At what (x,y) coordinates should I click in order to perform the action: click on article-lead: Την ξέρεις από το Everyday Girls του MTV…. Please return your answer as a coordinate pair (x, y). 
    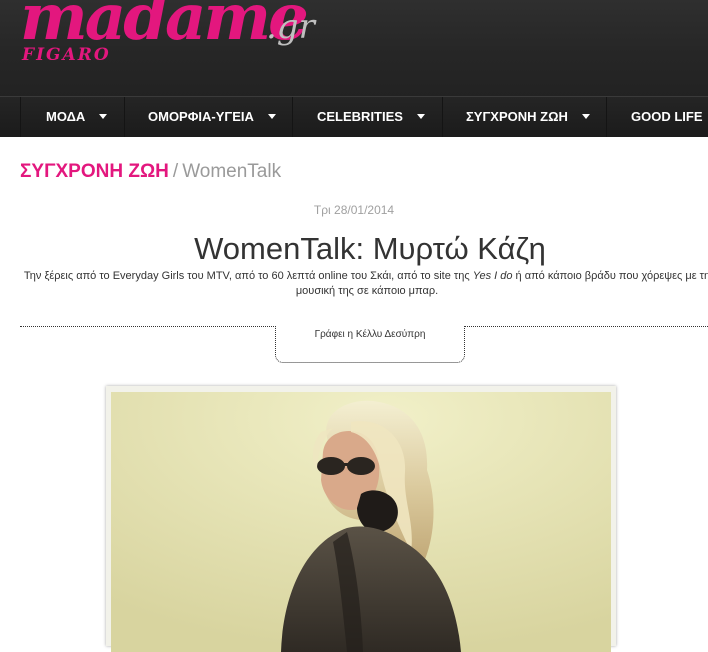
    Looking at the image, I should click on (363, 284).